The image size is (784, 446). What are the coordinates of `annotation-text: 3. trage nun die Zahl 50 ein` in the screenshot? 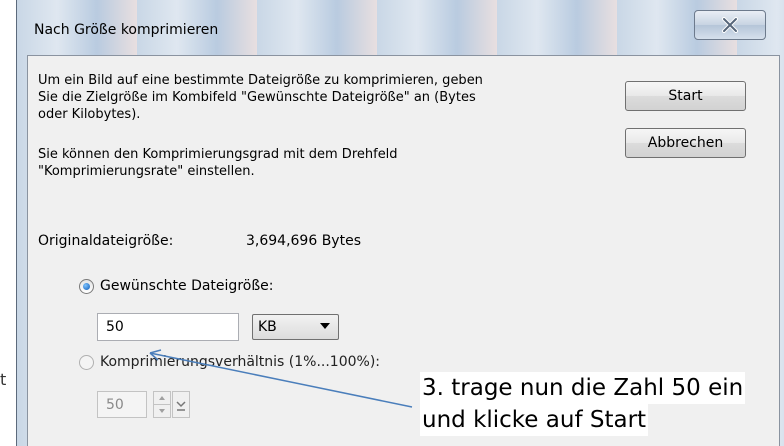 It's located at (583, 388).